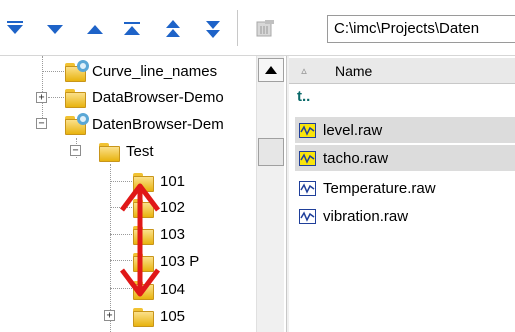 This screenshot has width=515, height=332. I want to click on tree-node: 103, so click(158, 234).